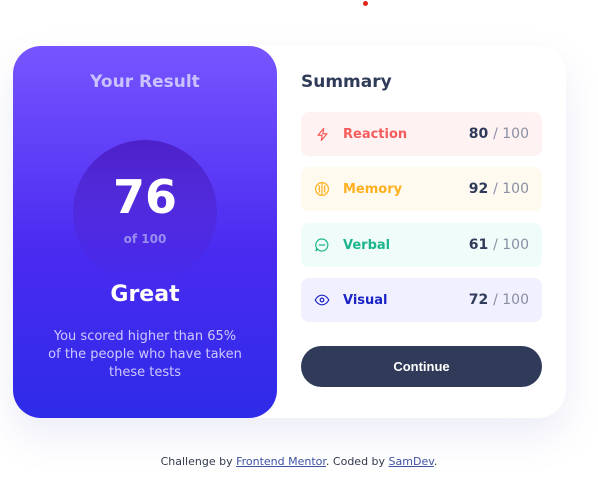 The height and width of the screenshot is (493, 598). Describe the element at coordinates (145, 294) in the screenshot. I see `rating-label: Great` at that location.